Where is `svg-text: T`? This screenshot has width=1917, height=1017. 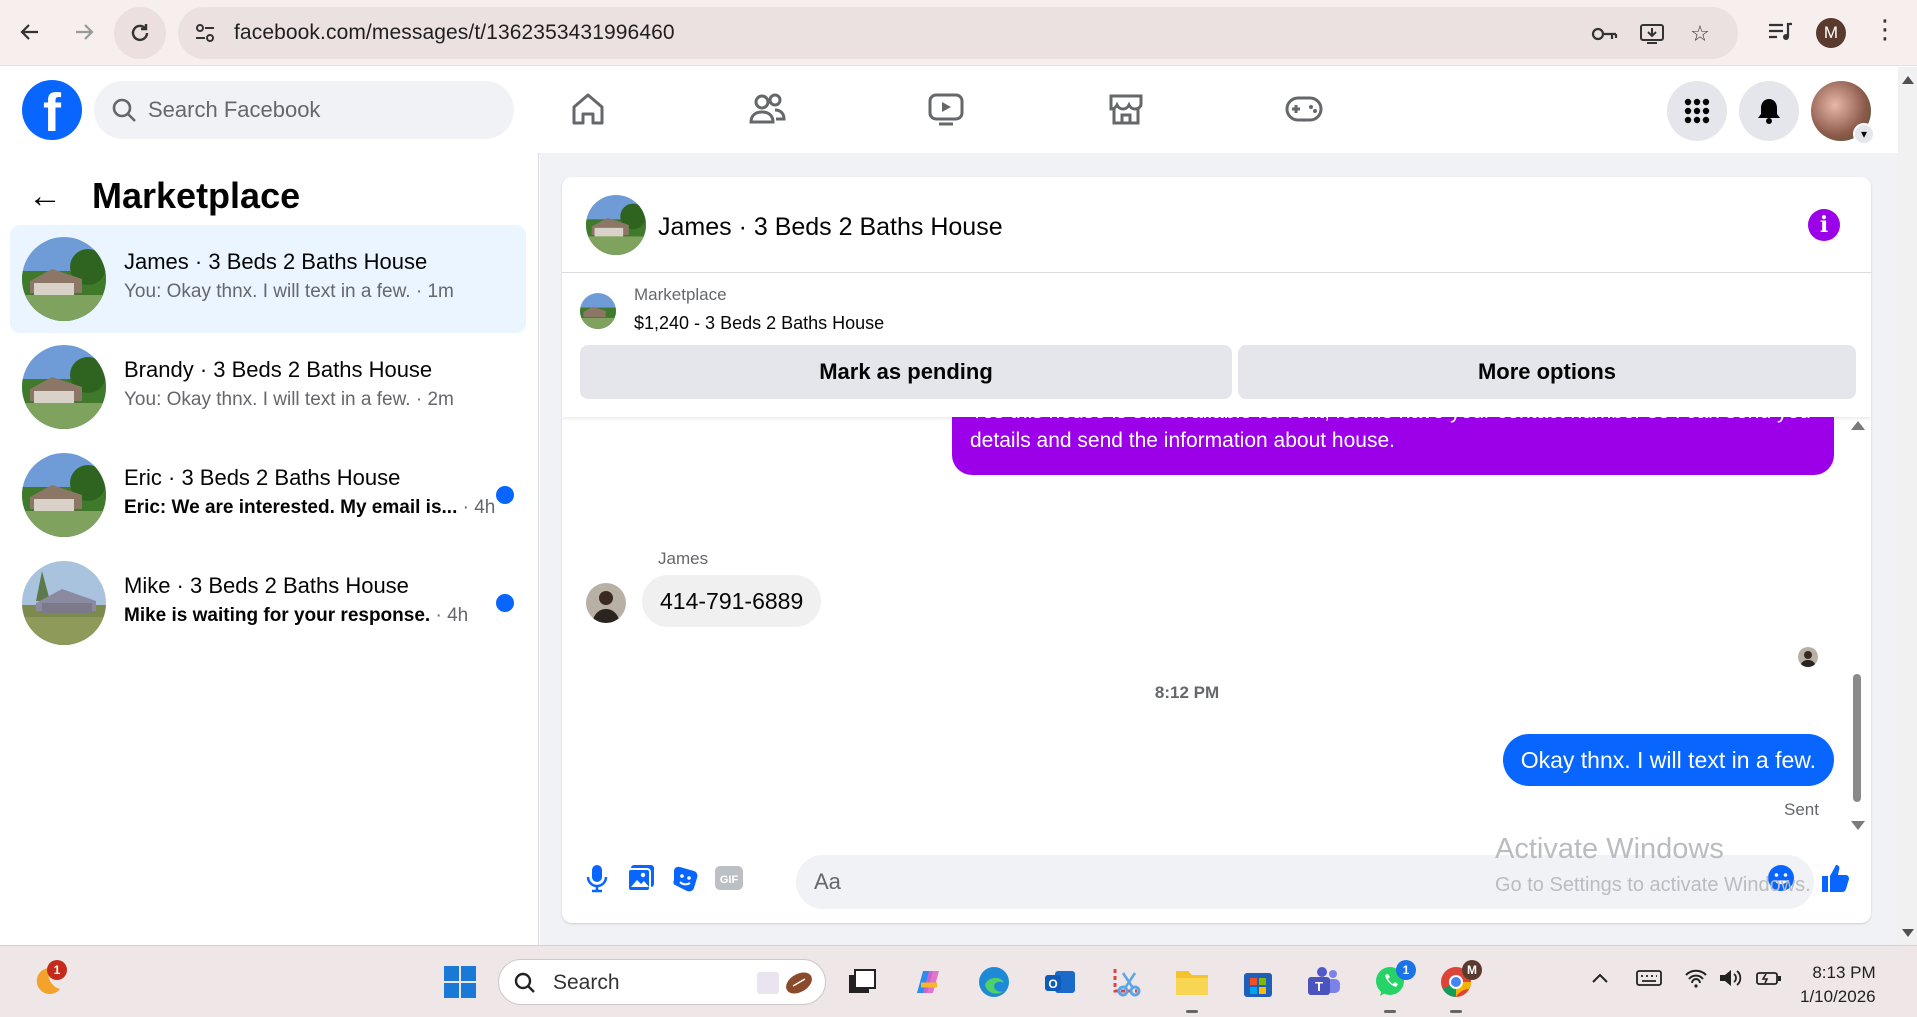 svg-text: T is located at coordinates (1319, 986).